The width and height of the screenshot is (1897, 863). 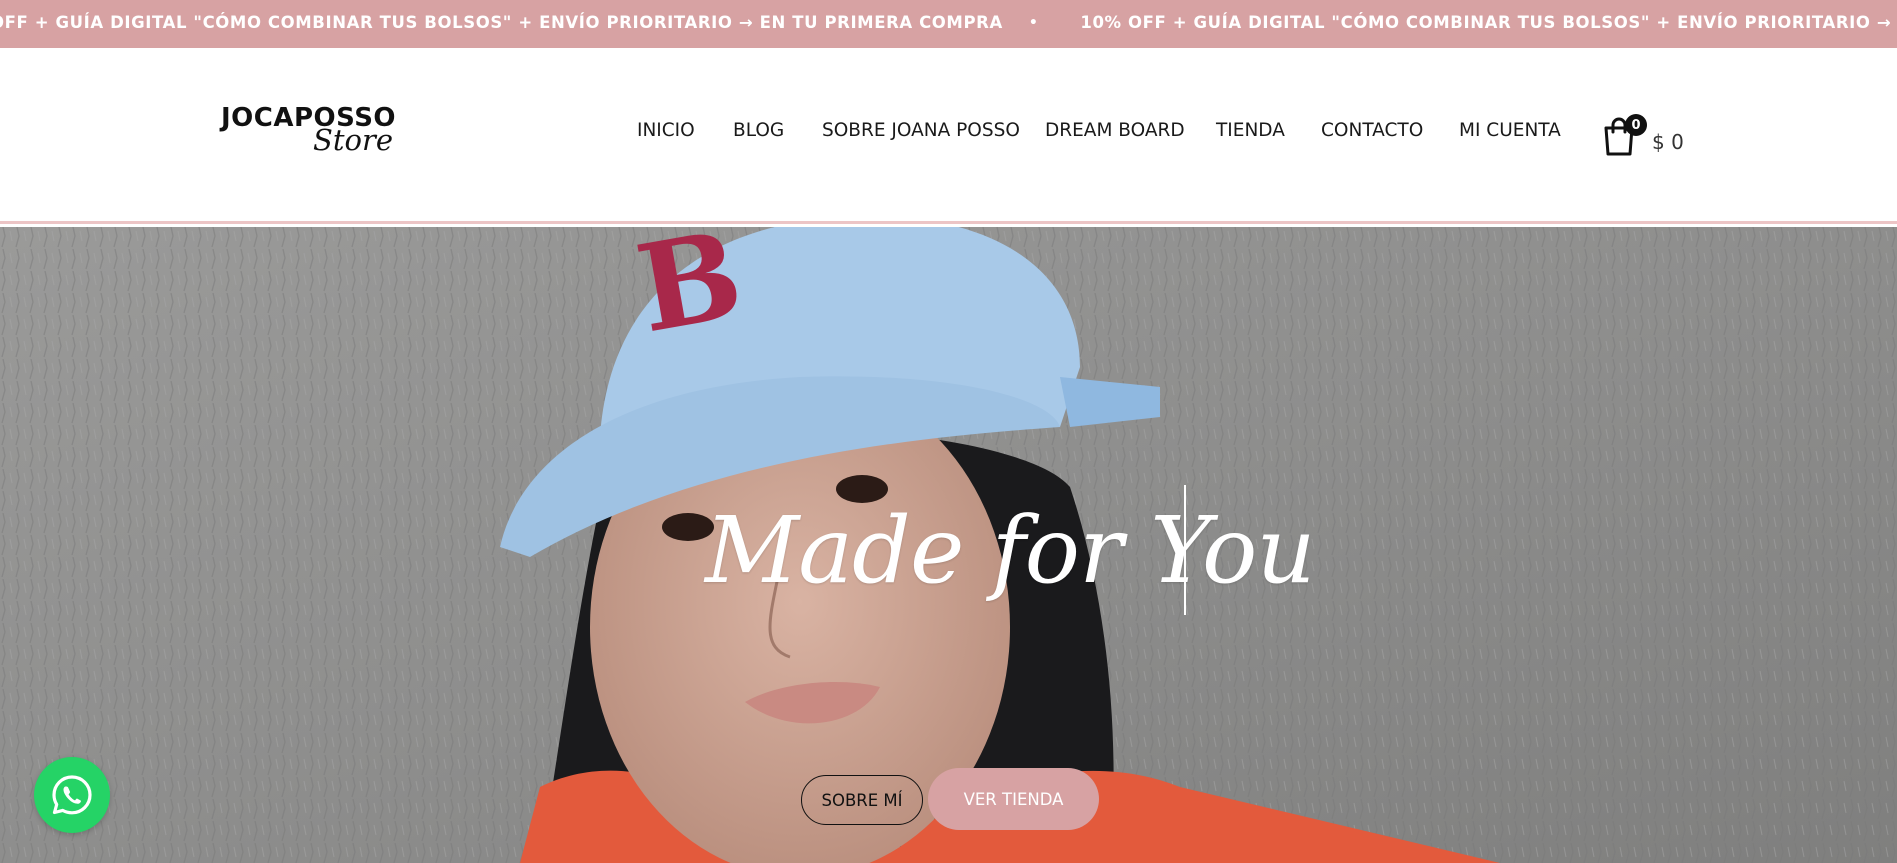 What do you see at coordinates (862, 800) in the screenshot?
I see `sobre-mi-button: SOBRE MÍ` at bounding box center [862, 800].